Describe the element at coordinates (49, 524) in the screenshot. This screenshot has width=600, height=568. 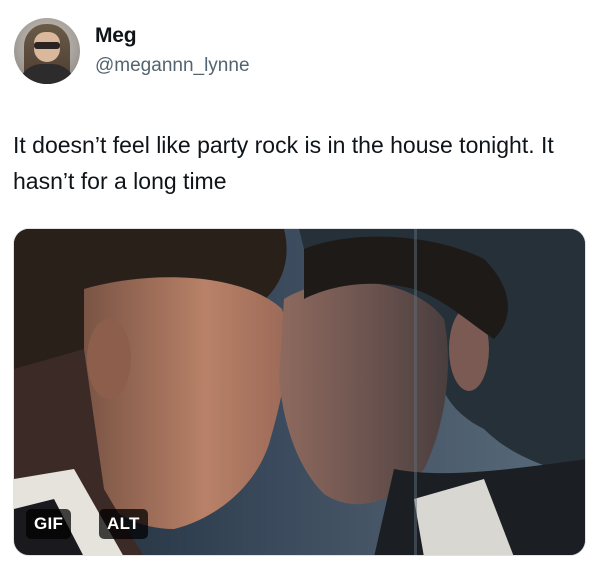
I see `gif-badge: GIF` at that location.